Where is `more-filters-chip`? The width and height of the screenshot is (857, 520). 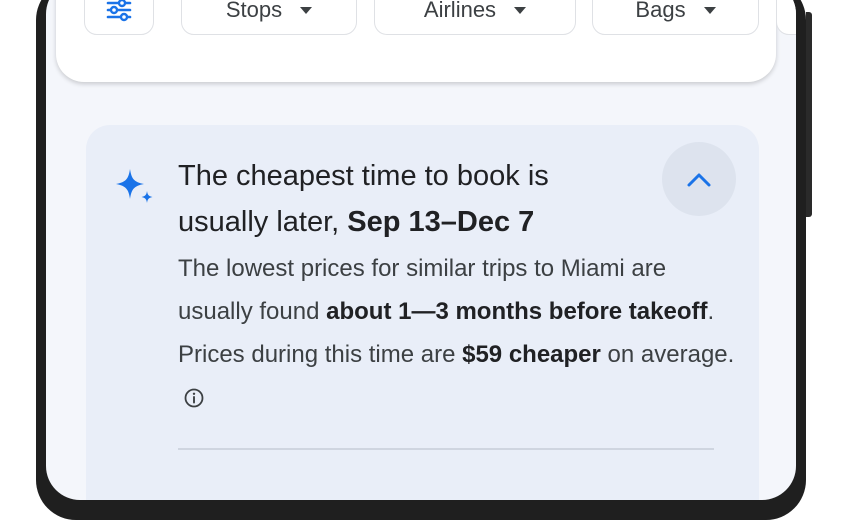 more-filters-chip is located at coordinates (786, 17).